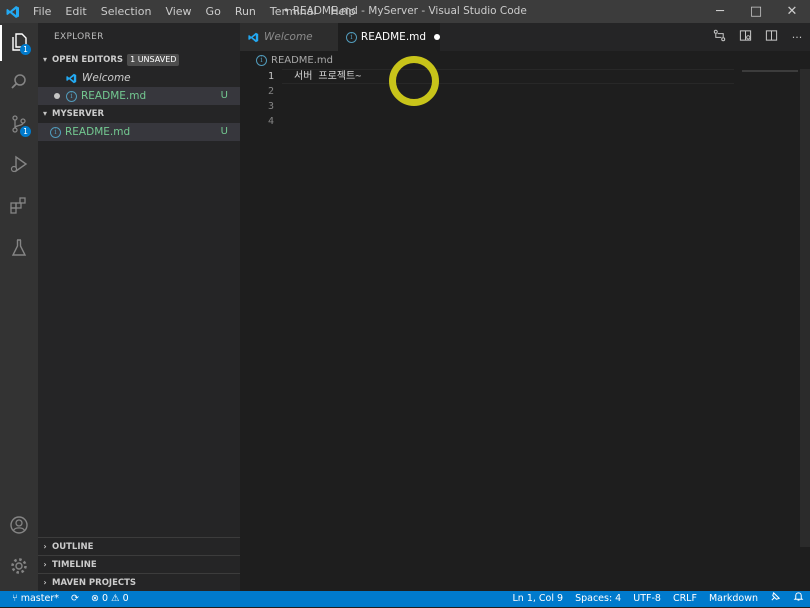 This screenshot has height=608, width=810. I want to click on testing-activity-button, so click(19, 249).